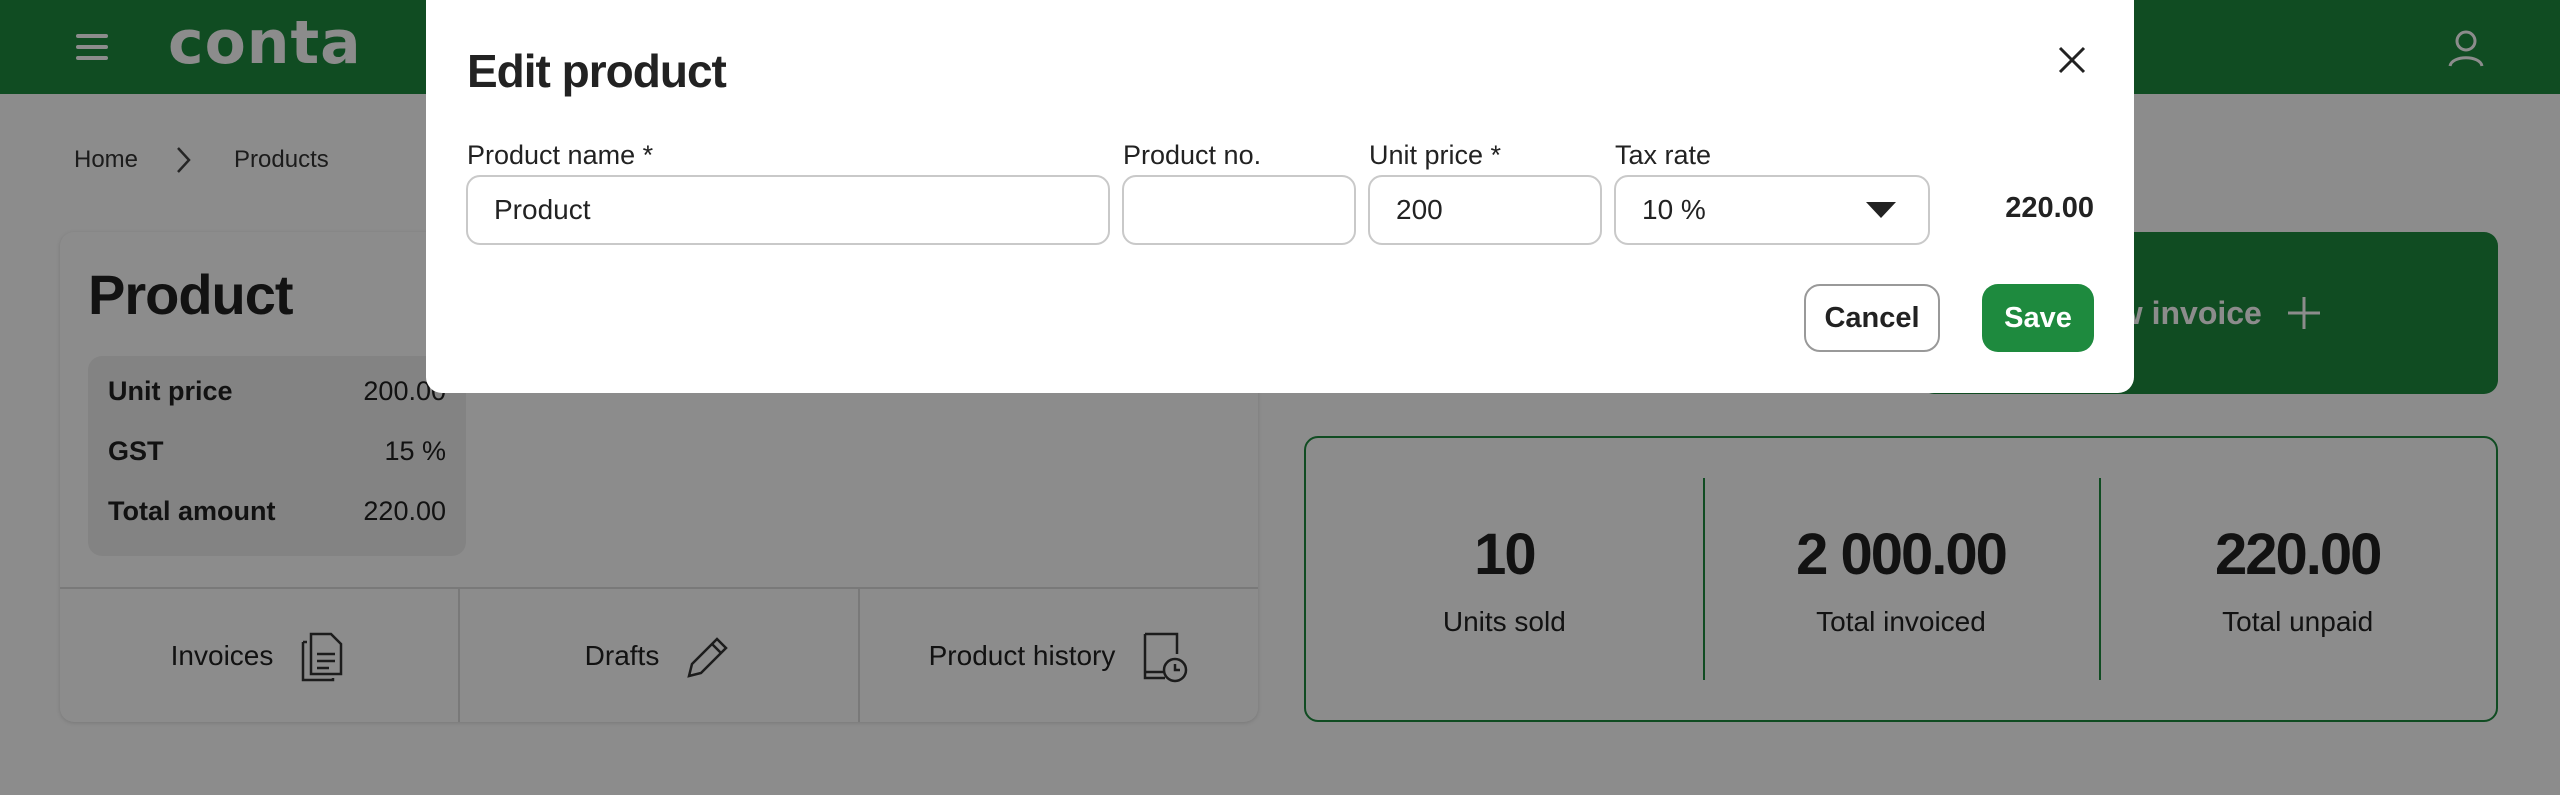 This screenshot has height=795, width=2560. What do you see at coordinates (788, 210) in the screenshot?
I see `product-name-input` at bounding box center [788, 210].